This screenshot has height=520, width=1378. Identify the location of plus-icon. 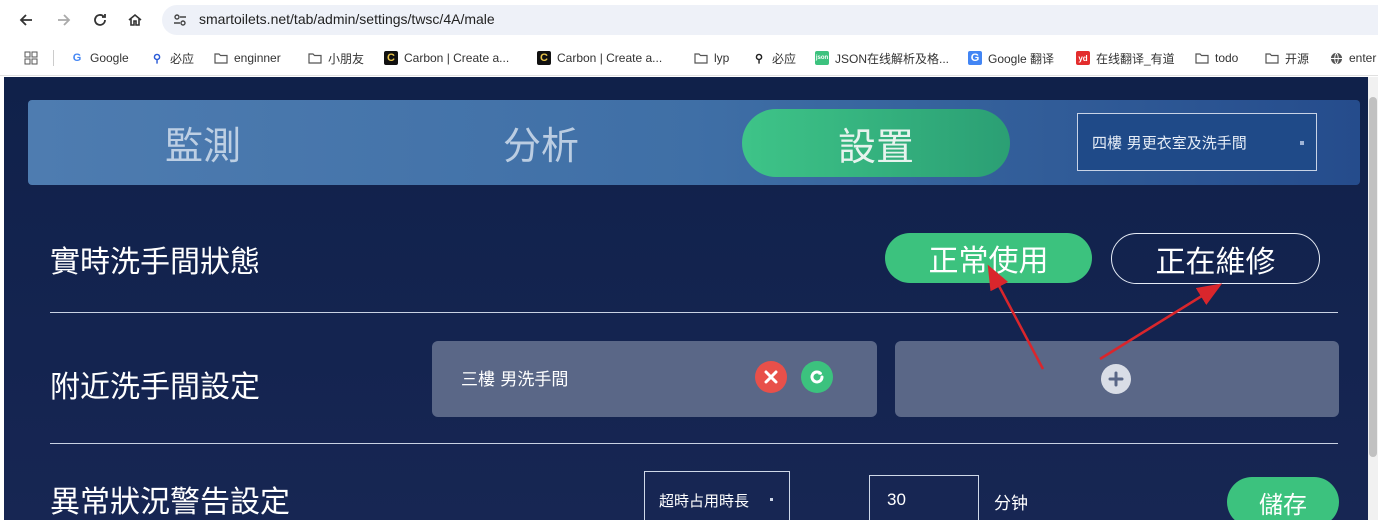
(1116, 379).